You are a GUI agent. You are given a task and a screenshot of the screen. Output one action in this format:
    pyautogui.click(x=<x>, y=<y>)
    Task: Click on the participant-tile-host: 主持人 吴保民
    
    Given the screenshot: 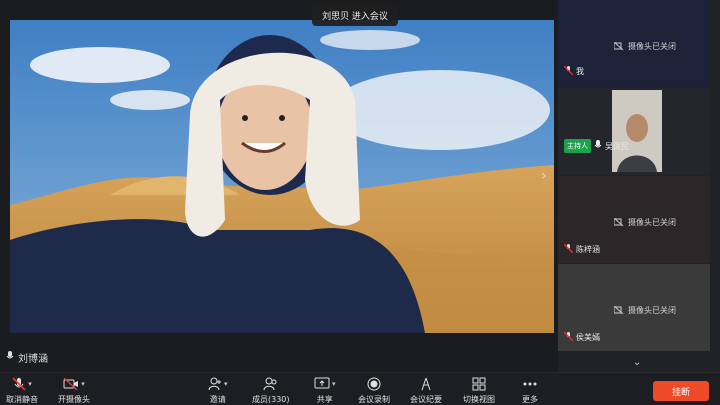 What is the action you would take?
    pyautogui.click(x=634, y=131)
    